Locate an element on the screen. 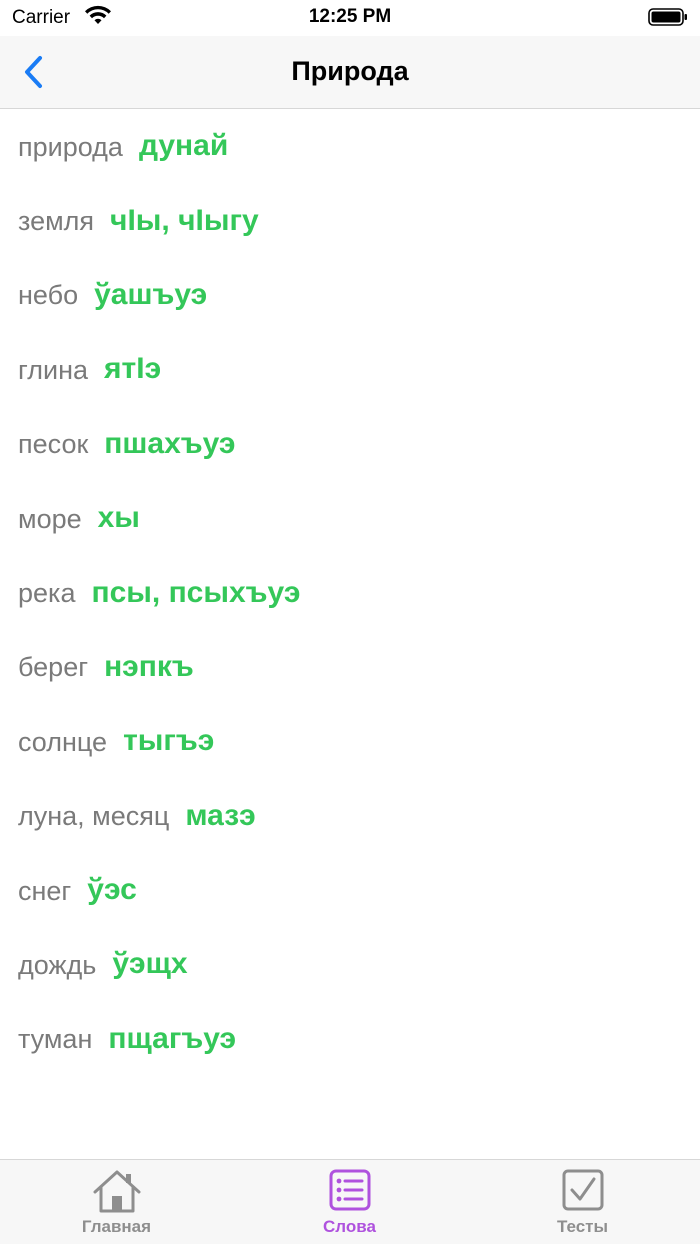 The height and width of the screenshot is (1244, 700). list-item: песок пшахъуэ is located at coordinates (350, 444).